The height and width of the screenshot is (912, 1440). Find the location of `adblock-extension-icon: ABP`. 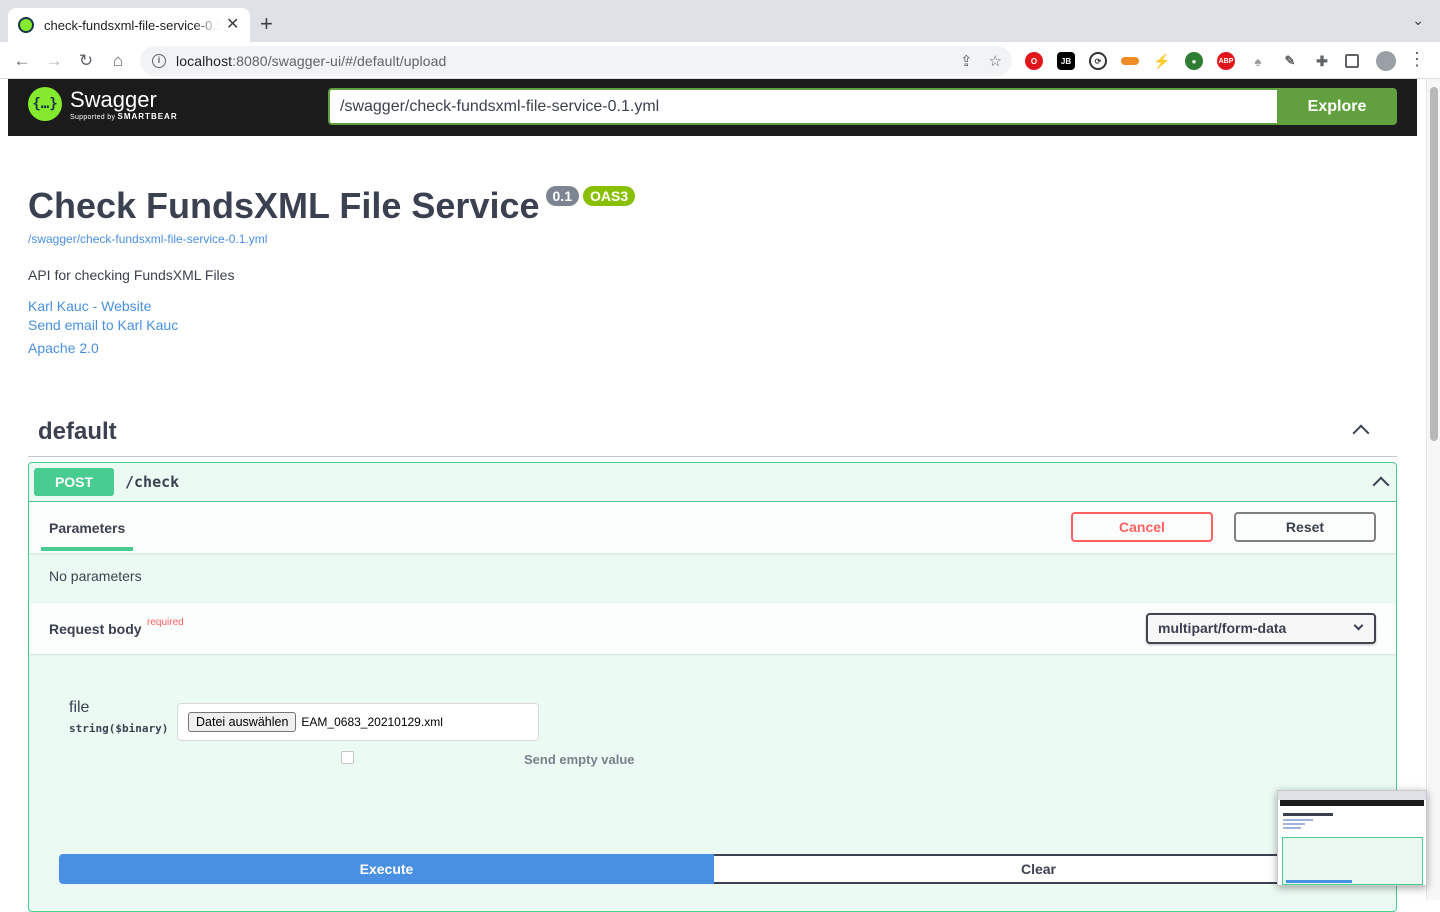

adblock-extension-icon: ABP is located at coordinates (1226, 61).